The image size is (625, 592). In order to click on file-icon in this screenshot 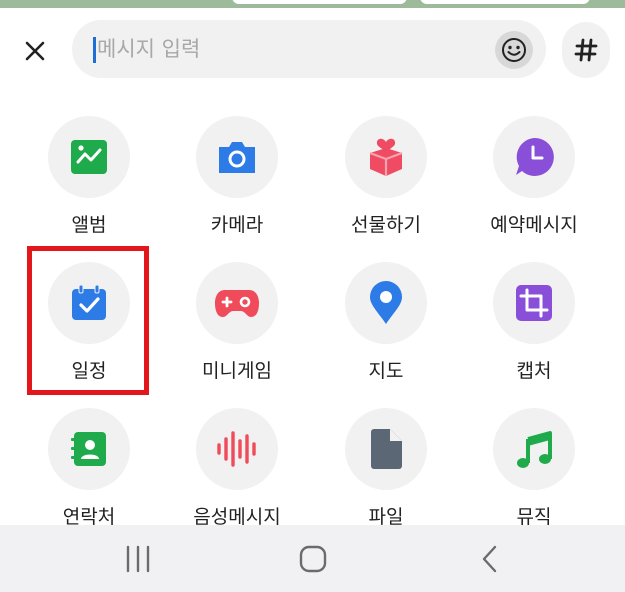, I will do `click(386, 449)`.